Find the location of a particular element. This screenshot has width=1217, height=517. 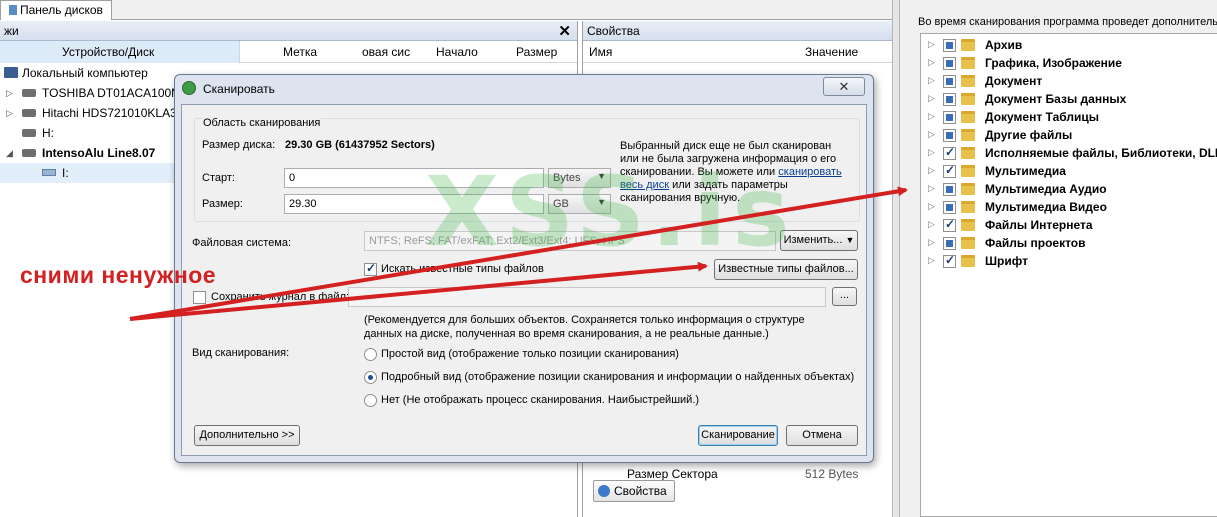

known-types-checkbox is located at coordinates (370, 268).